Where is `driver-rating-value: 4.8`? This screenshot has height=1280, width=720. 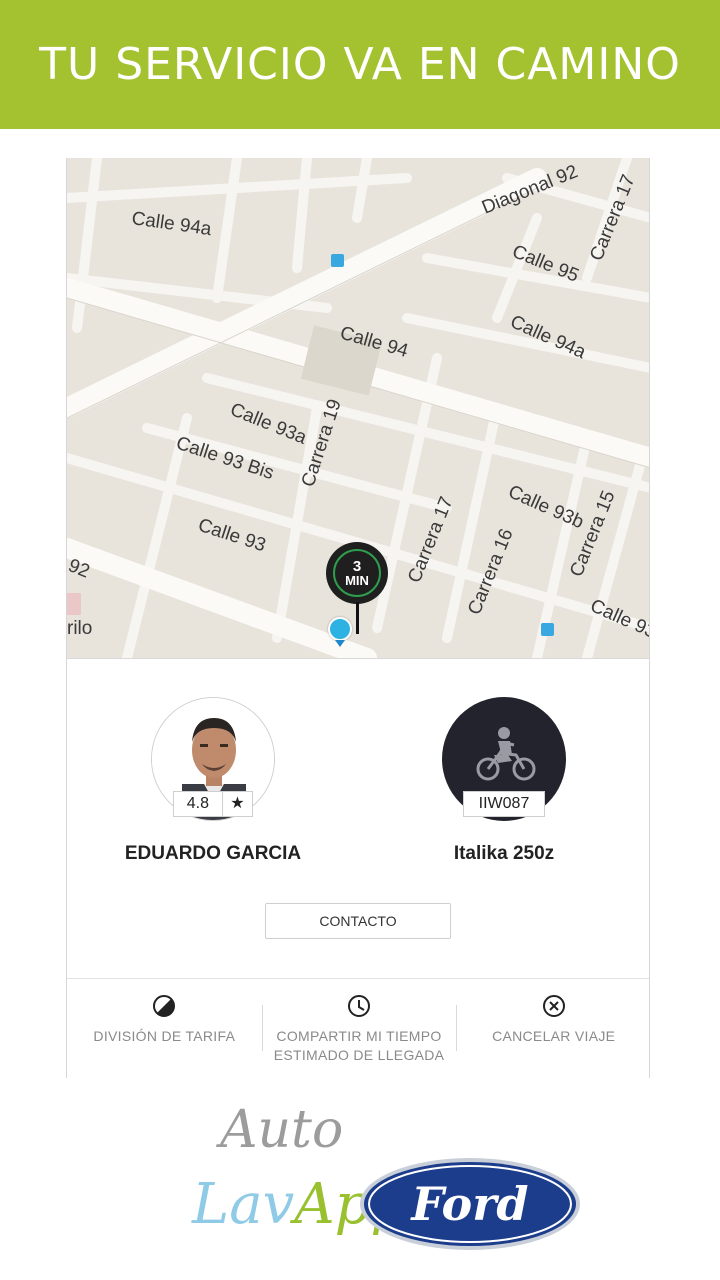
driver-rating-value: 4.8 is located at coordinates (198, 804).